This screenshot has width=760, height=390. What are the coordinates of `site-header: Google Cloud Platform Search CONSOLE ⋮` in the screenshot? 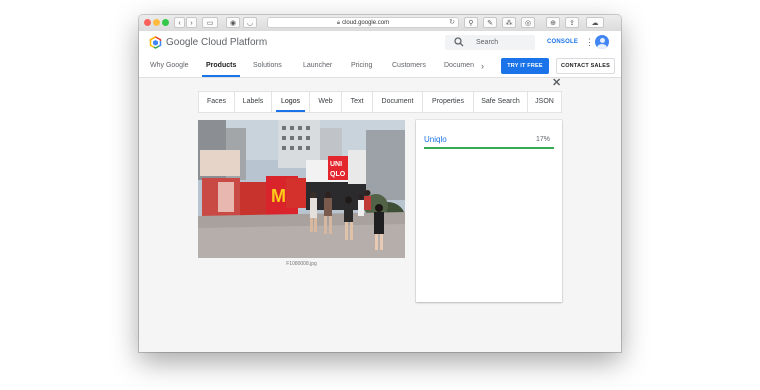 It's located at (380, 43).